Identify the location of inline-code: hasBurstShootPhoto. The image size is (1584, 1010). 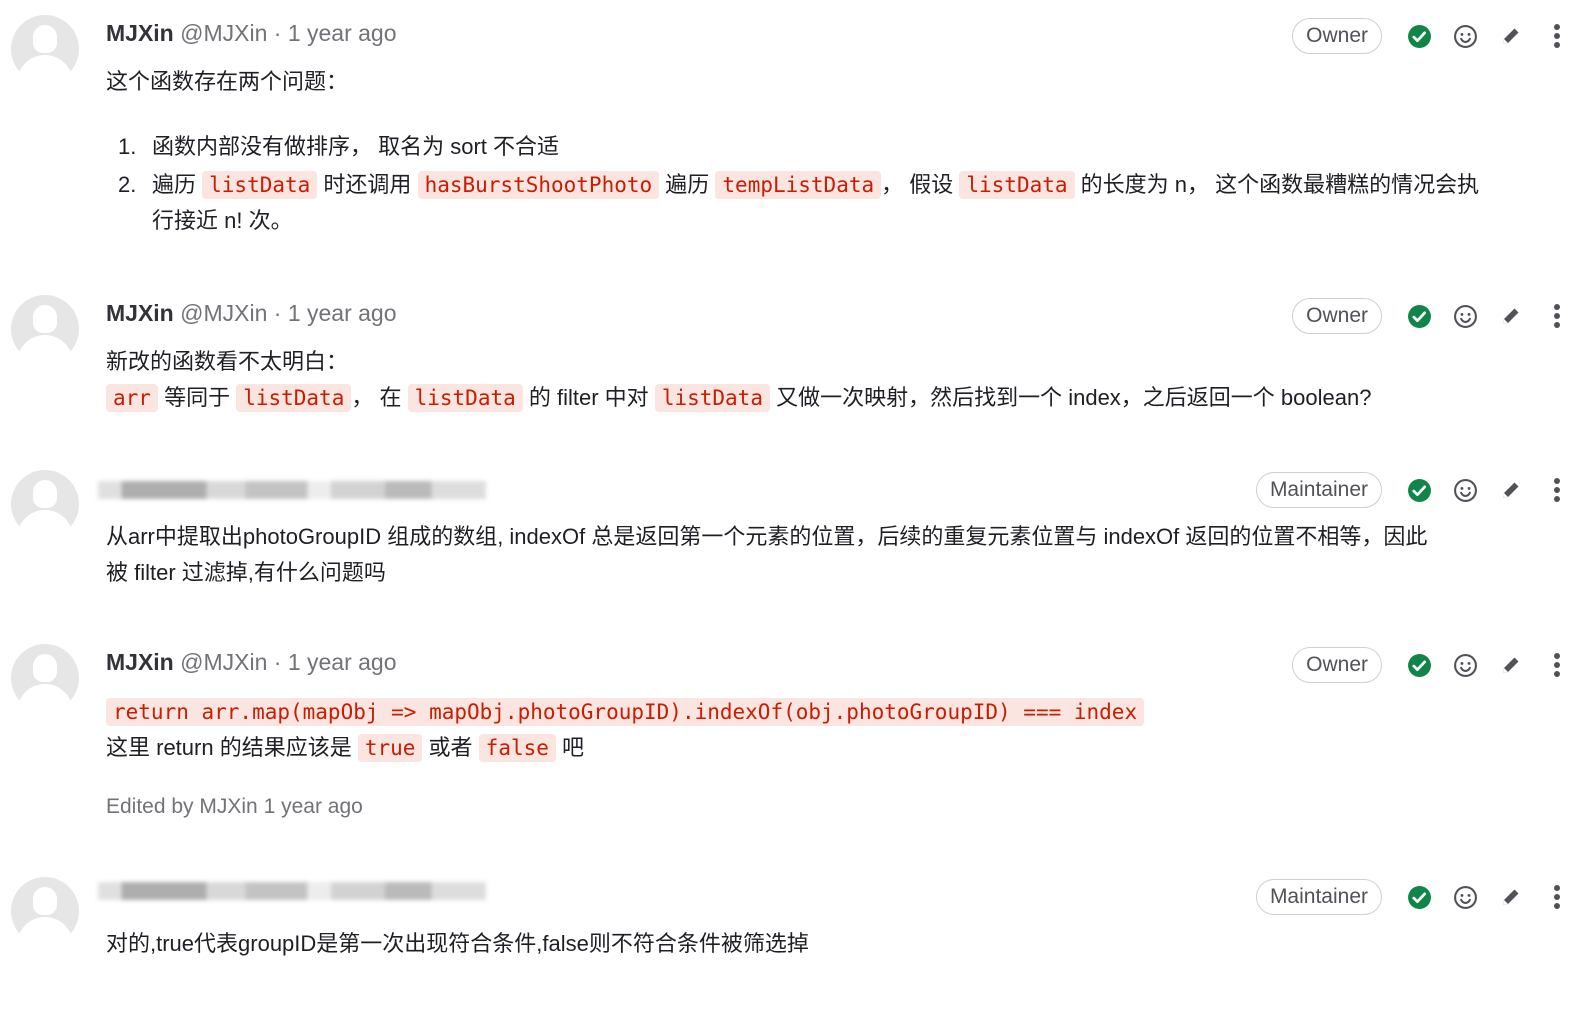
(538, 185).